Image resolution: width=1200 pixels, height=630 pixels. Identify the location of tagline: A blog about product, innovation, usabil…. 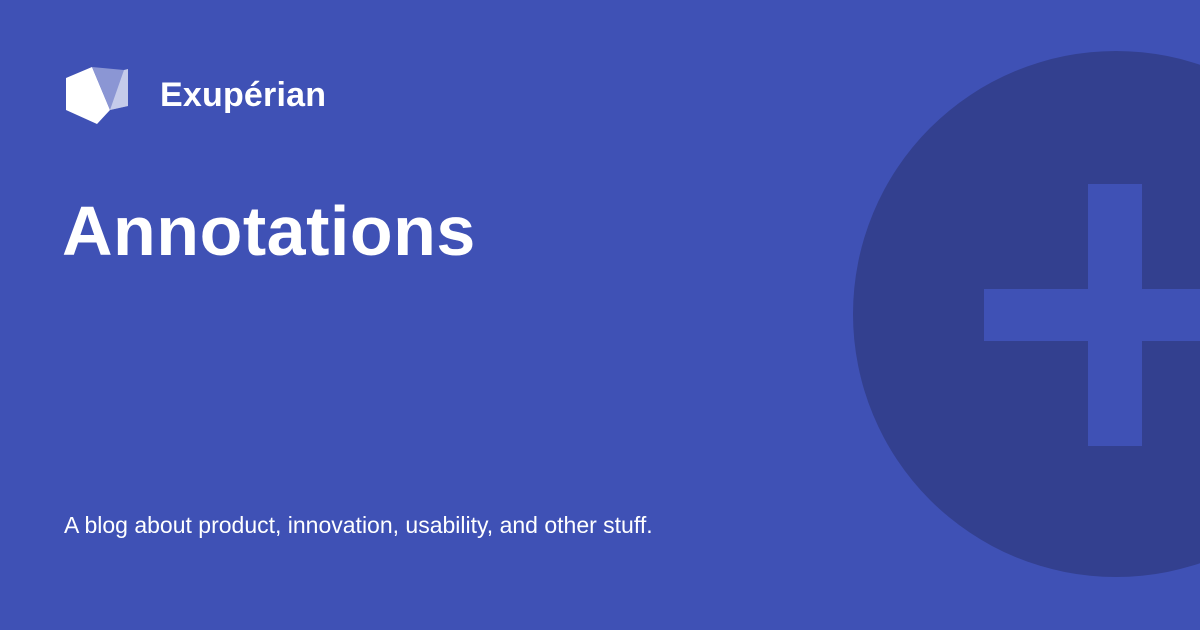
(358, 525).